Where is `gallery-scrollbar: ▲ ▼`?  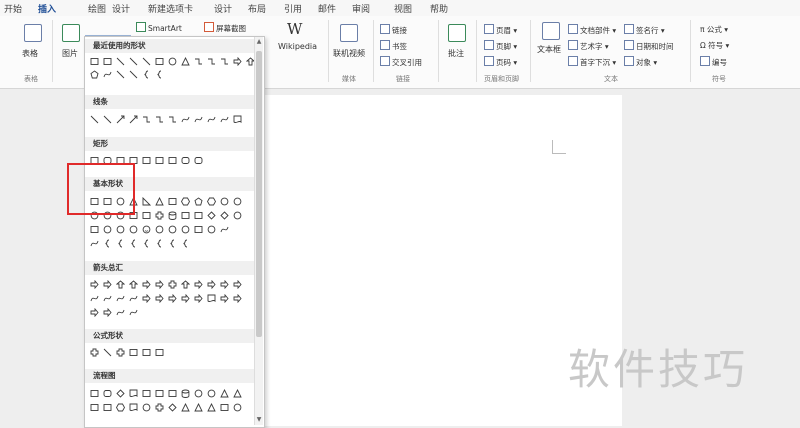 gallery-scrollbar: ▲ ▼ is located at coordinates (258, 231).